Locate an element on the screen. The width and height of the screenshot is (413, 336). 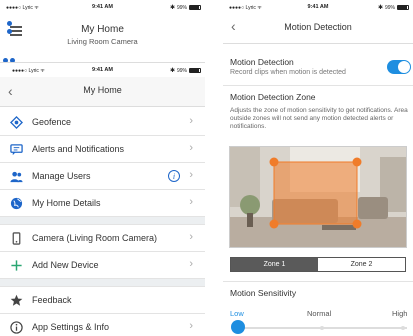
menu-item-home-details: My Home Details › is located at coordinates (102, 203).